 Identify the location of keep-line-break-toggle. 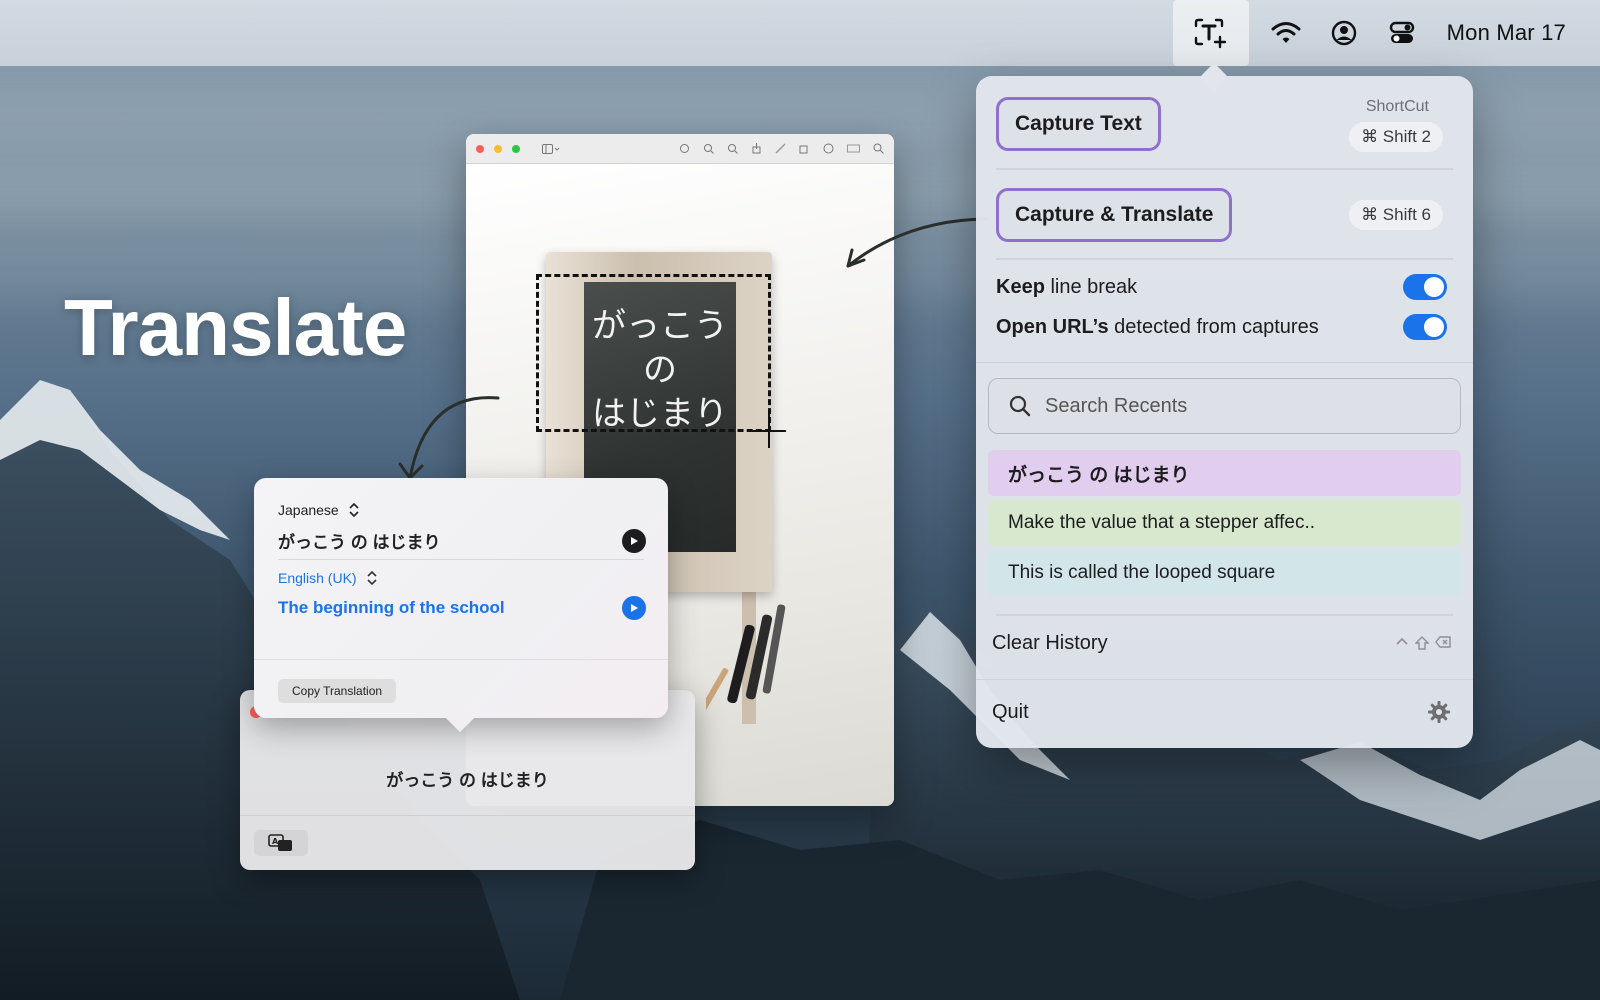
(1425, 287).